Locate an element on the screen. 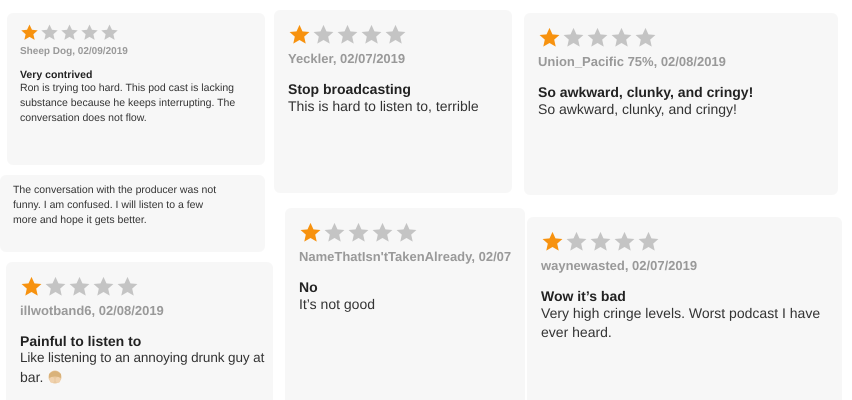  review-title: So awkward, clunky, and cringy! is located at coordinates (646, 92).